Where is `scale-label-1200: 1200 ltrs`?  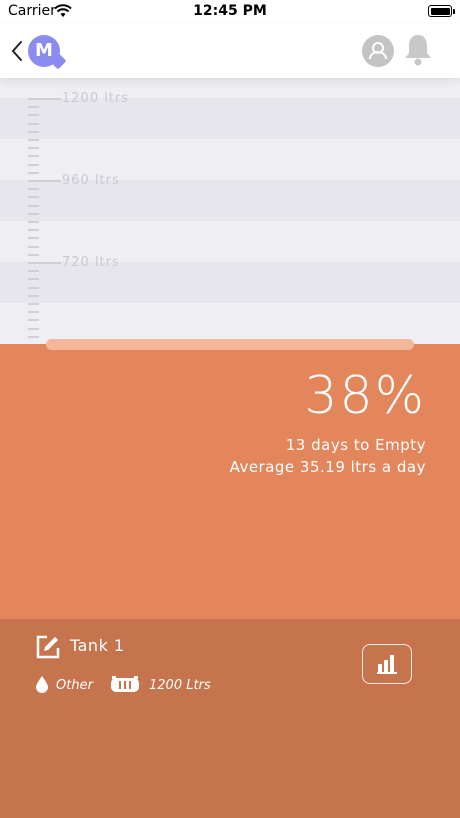
scale-label-1200: 1200 ltrs is located at coordinates (96, 98).